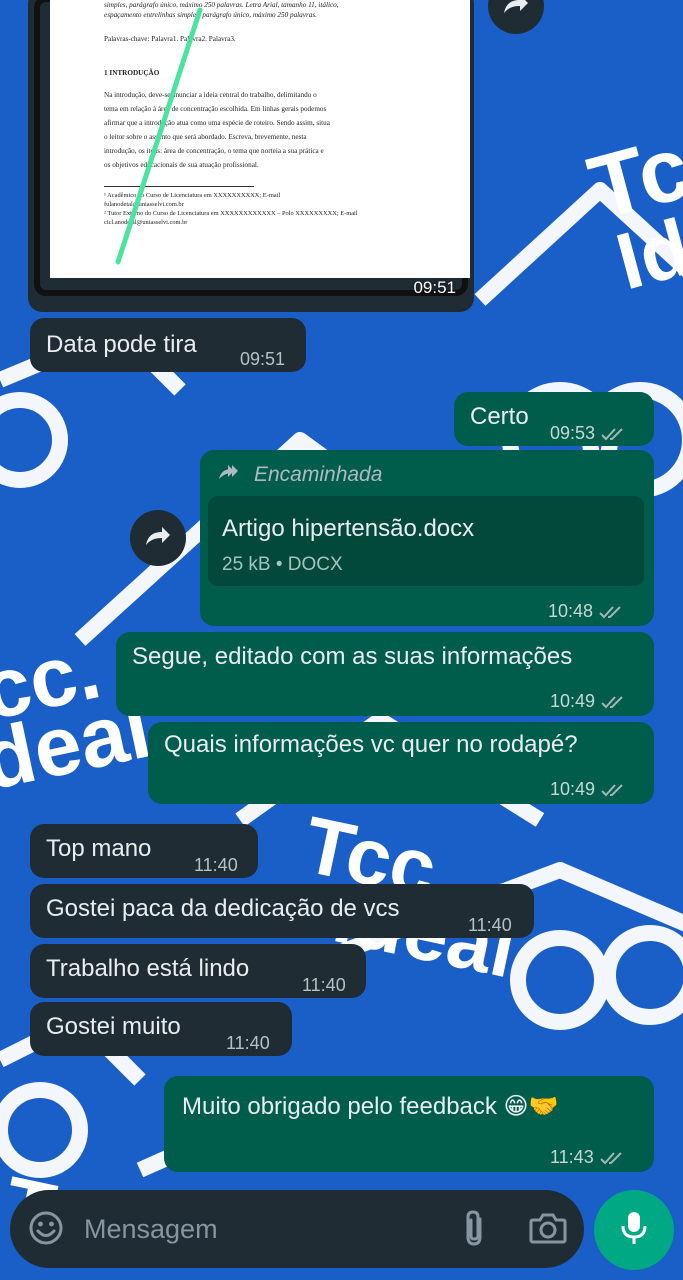  Describe the element at coordinates (99, 848) in the screenshot. I see `message-text: Top mano` at that location.